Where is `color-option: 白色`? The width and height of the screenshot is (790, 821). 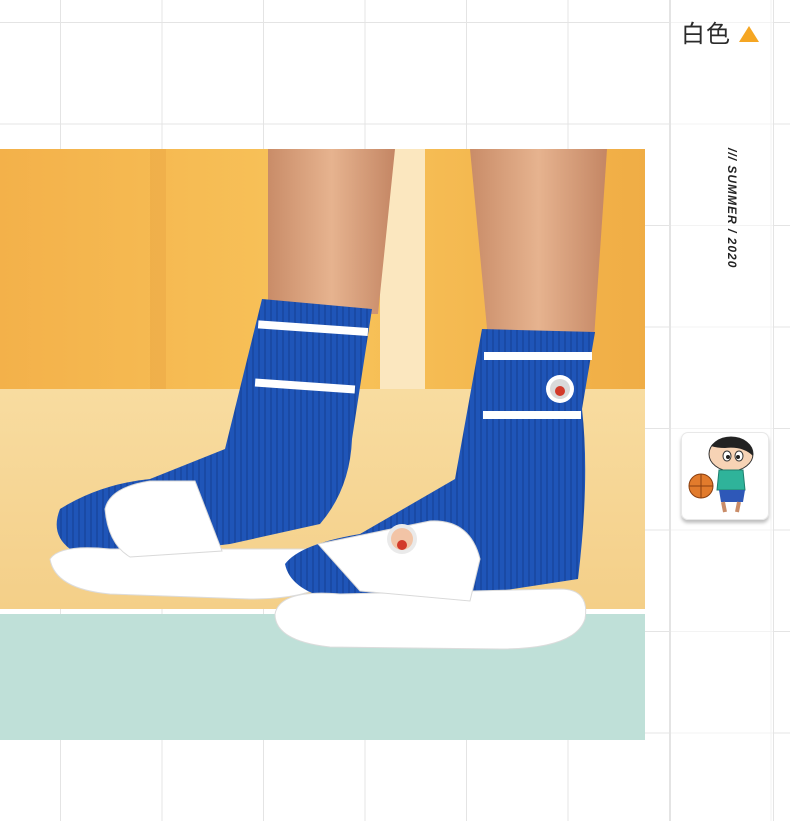
color-option: 白色 is located at coordinates (720, 34).